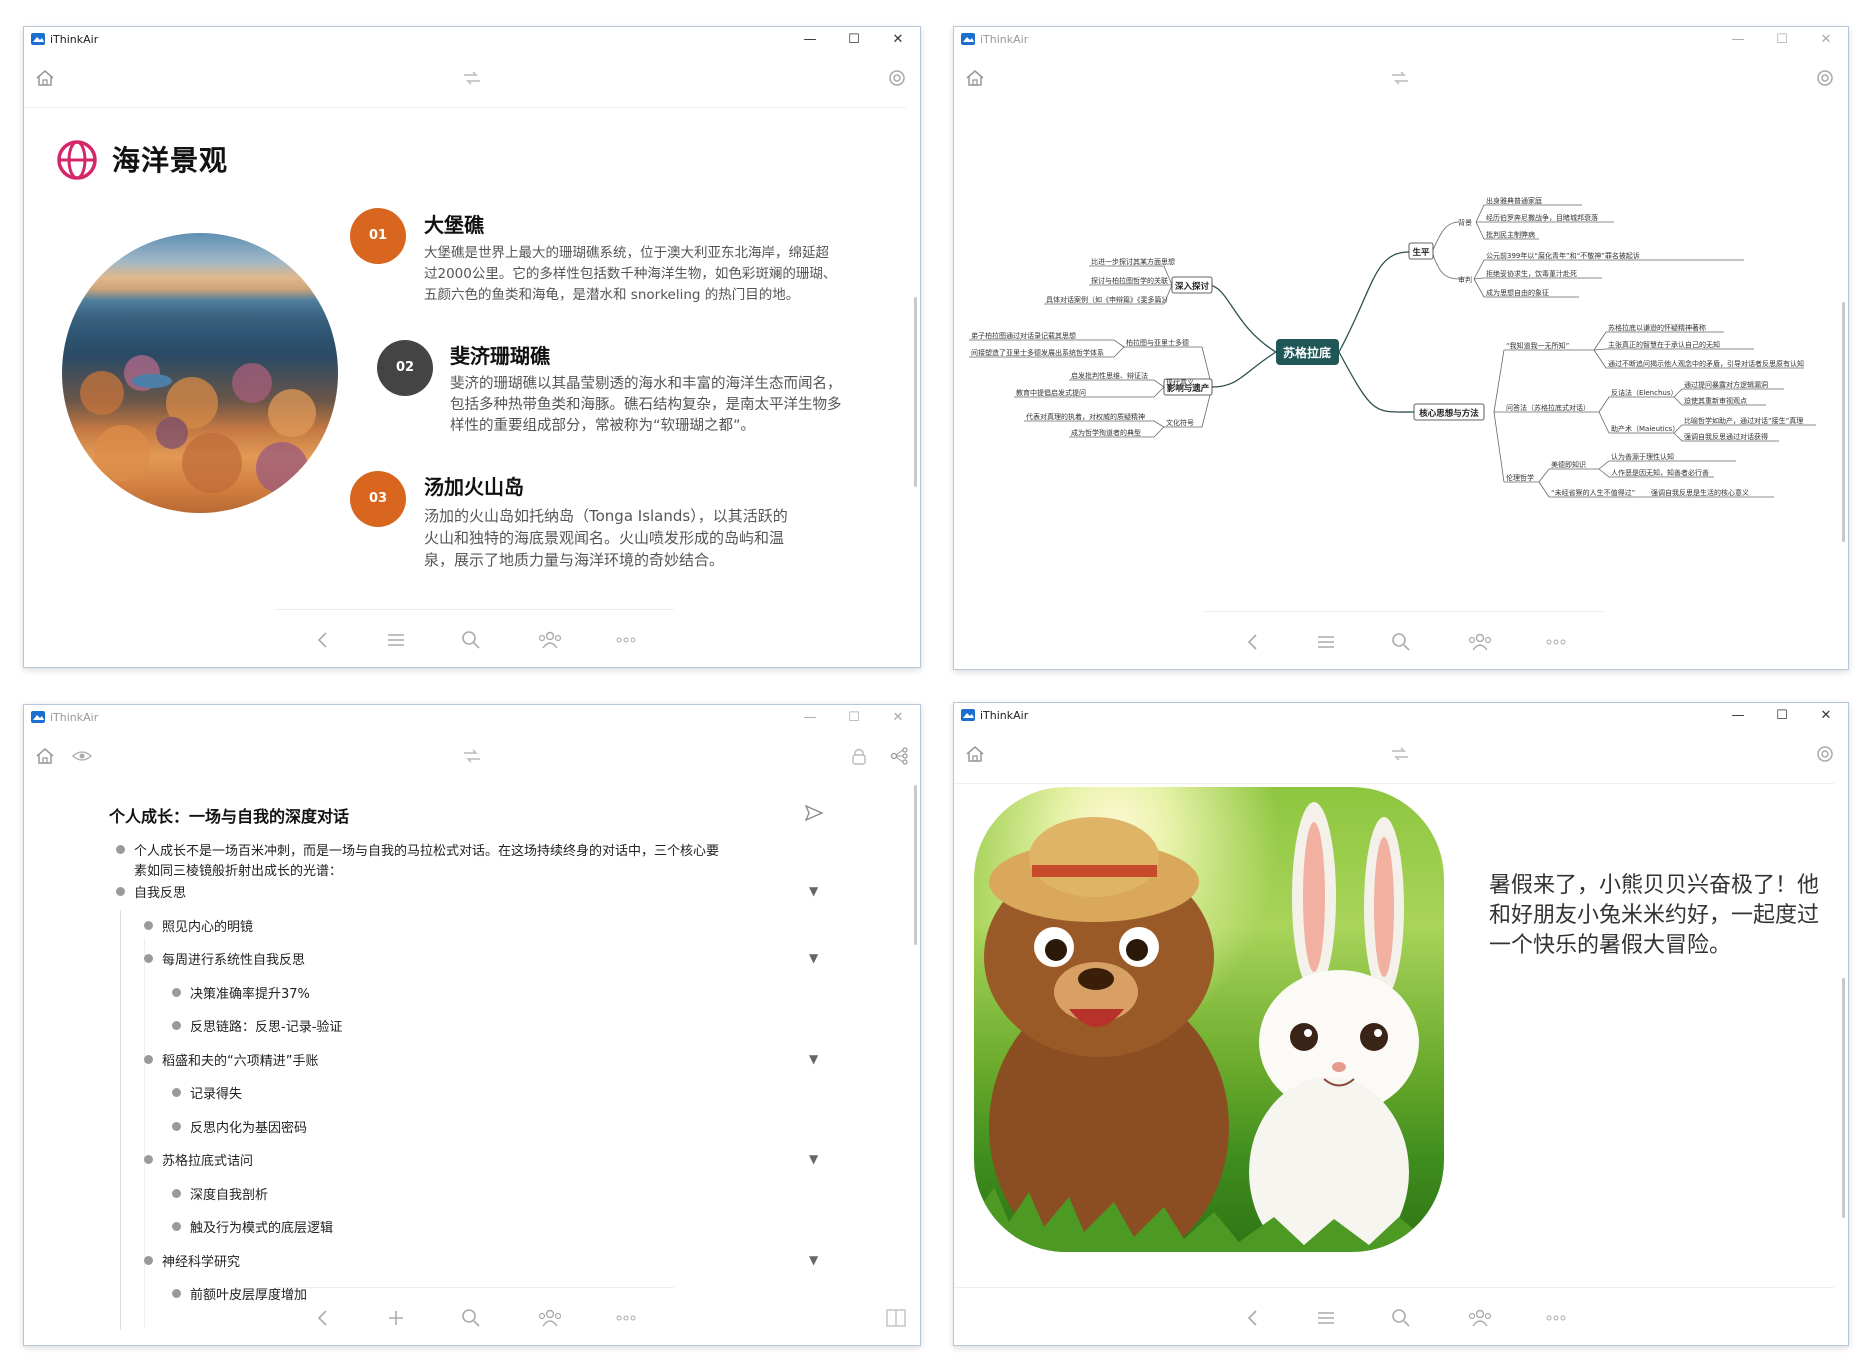 The image size is (1868, 1366). Describe the element at coordinates (1642, 456) in the screenshot. I see `node-hx-c1a: 认为善源于理性认知` at that location.